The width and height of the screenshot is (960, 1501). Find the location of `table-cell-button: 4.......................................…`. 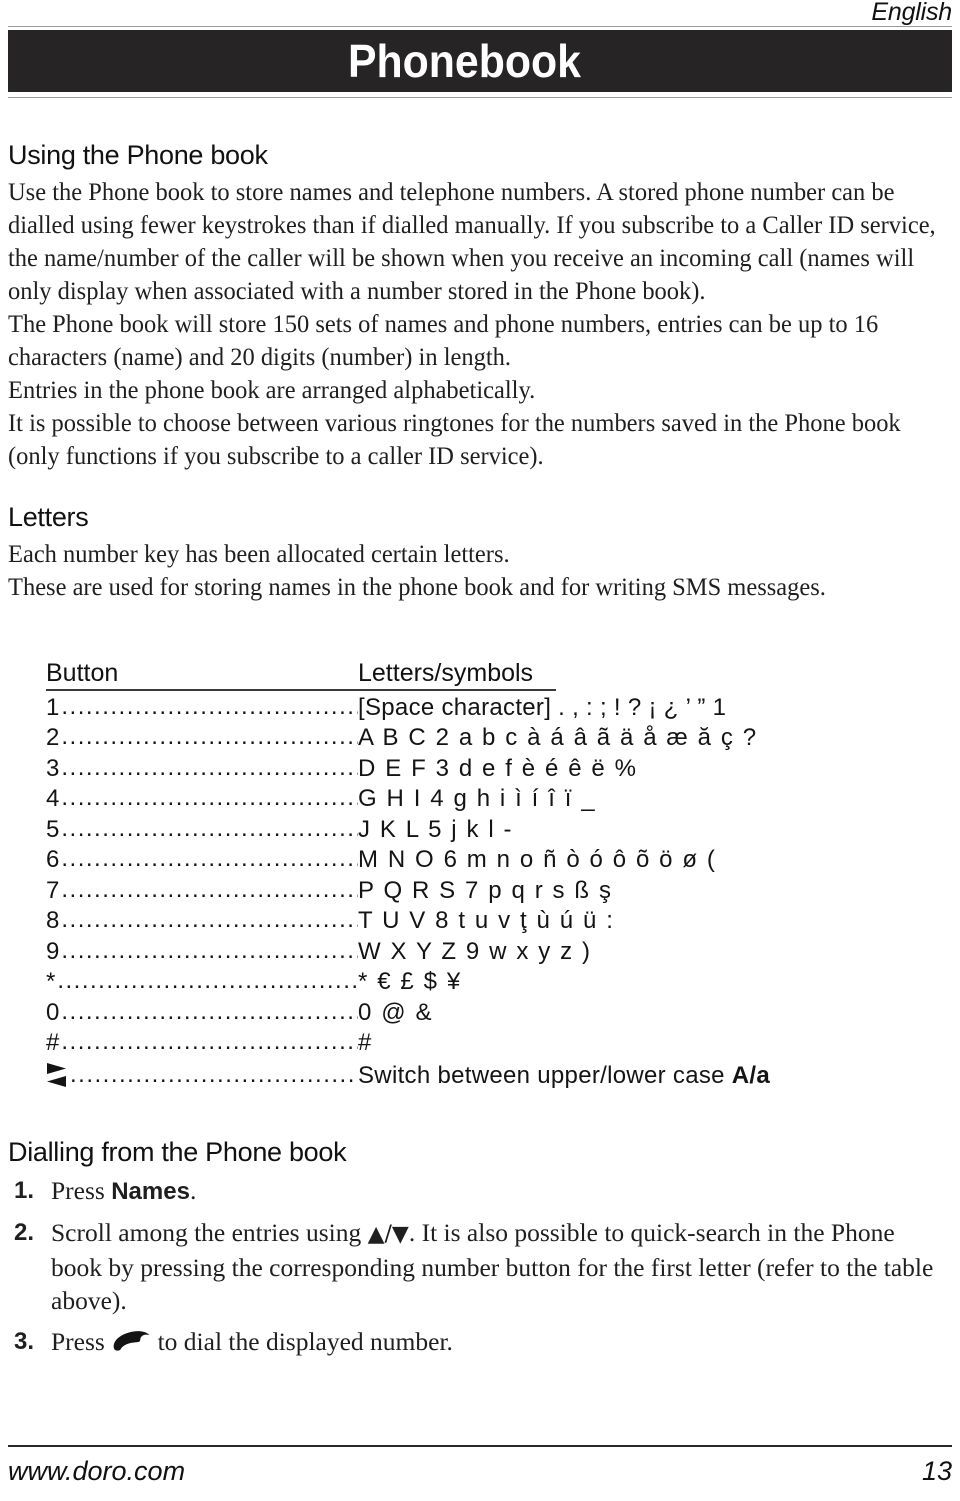

table-cell-button: 4.......................................… is located at coordinates (202, 799).